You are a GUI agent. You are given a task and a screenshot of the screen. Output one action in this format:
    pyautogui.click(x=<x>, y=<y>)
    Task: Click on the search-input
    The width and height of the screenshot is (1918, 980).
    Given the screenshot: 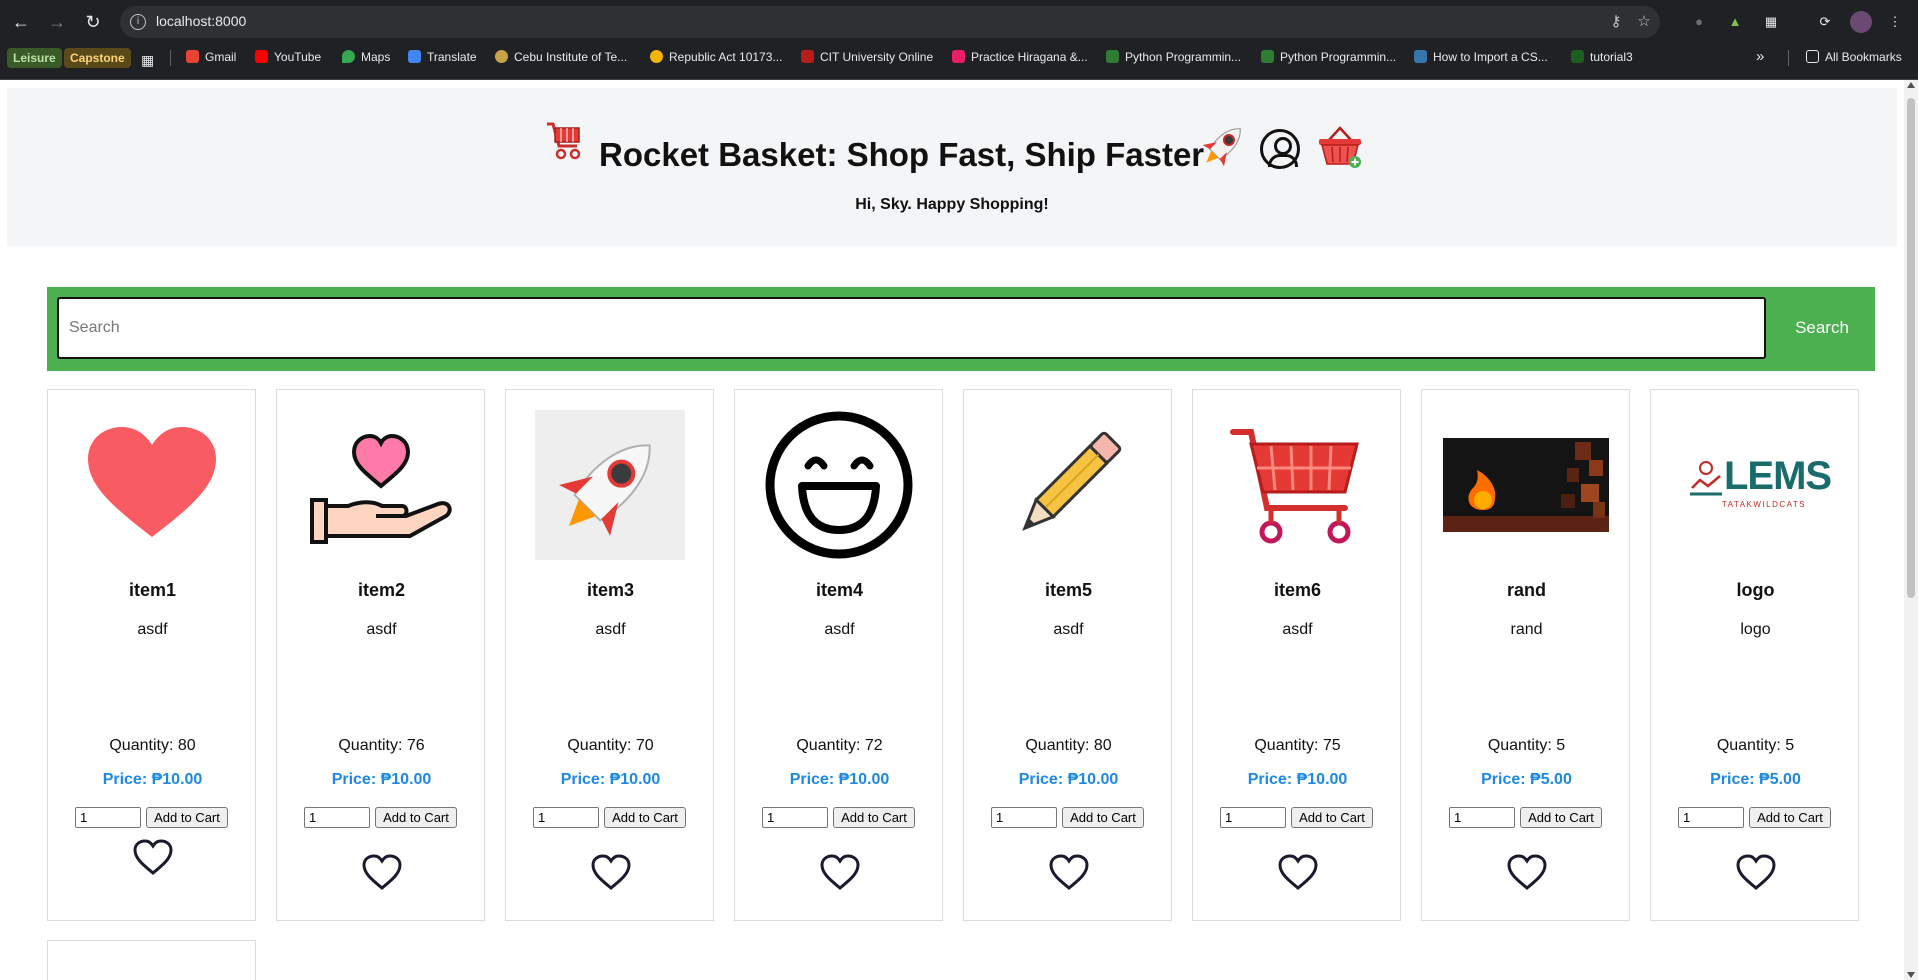 What is the action you would take?
    pyautogui.click(x=911, y=328)
    